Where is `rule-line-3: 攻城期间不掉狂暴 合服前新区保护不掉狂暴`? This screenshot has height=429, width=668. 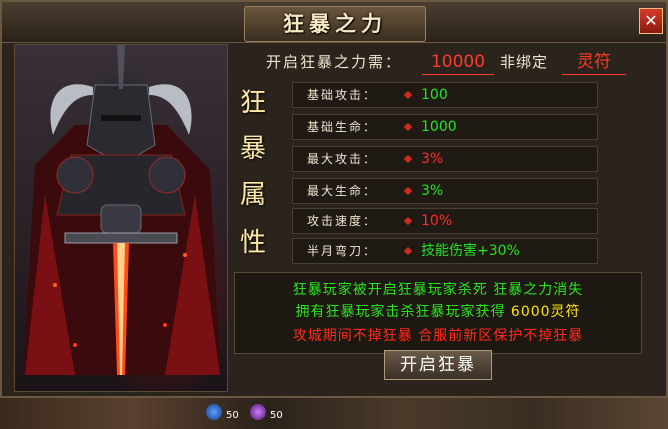
rule-line-3: 攻城期间不掉狂暴 合服前新区保护不掉狂暴 is located at coordinates (438, 336).